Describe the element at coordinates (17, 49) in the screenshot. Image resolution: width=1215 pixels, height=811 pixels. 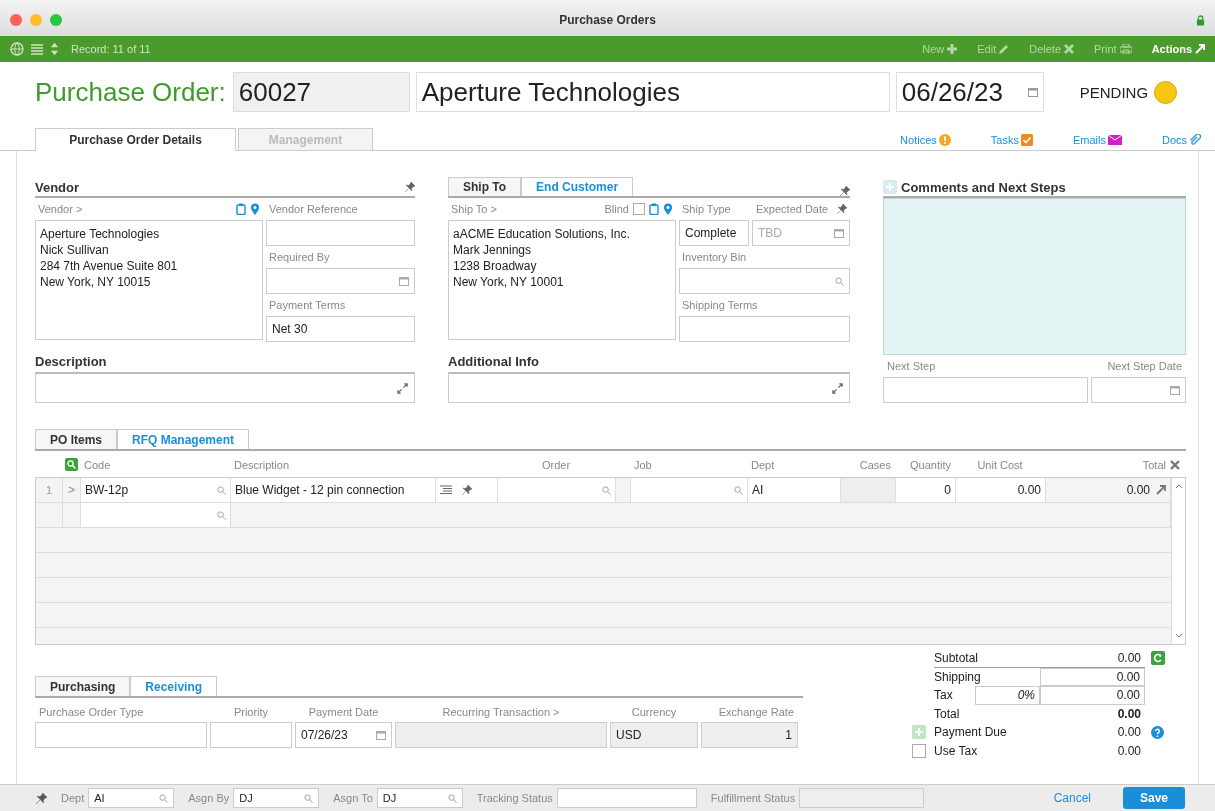
I see `globe-icon` at that location.